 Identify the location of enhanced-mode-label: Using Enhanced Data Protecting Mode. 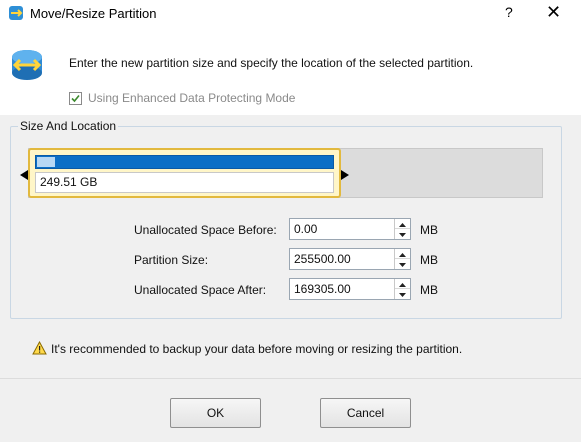
(192, 98).